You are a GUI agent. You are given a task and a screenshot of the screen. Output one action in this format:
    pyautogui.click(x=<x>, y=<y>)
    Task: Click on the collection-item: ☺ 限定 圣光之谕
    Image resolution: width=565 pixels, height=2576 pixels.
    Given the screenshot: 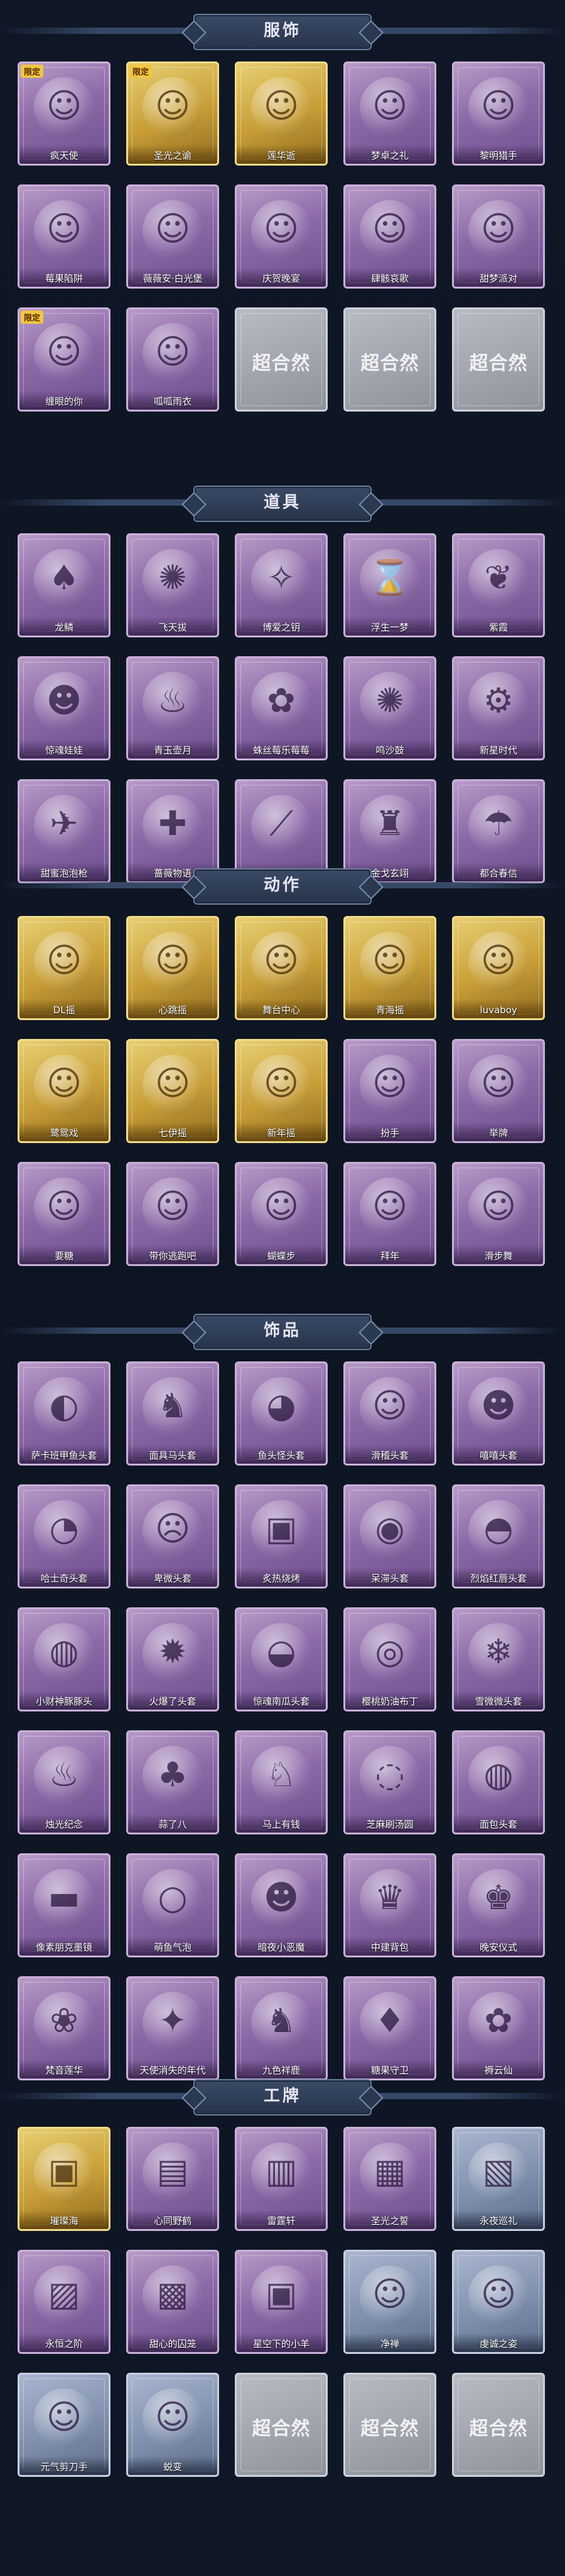 What is the action you would take?
    pyautogui.click(x=172, y=113)
    